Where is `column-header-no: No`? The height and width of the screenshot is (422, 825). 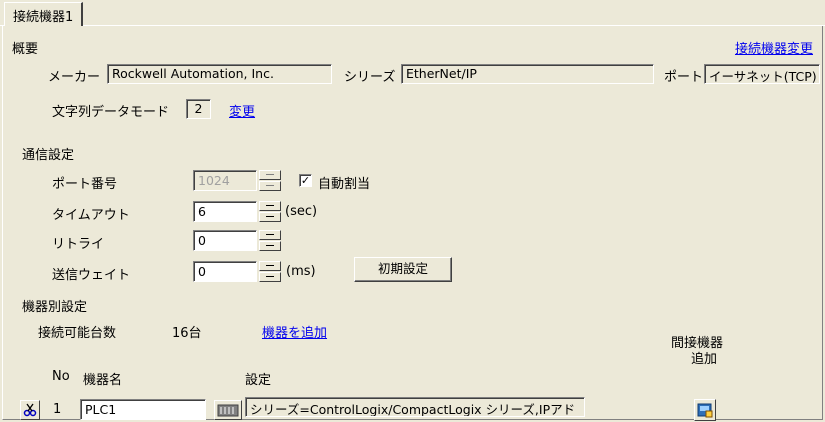
column-header-no: No is located at coordinates (61, 376).